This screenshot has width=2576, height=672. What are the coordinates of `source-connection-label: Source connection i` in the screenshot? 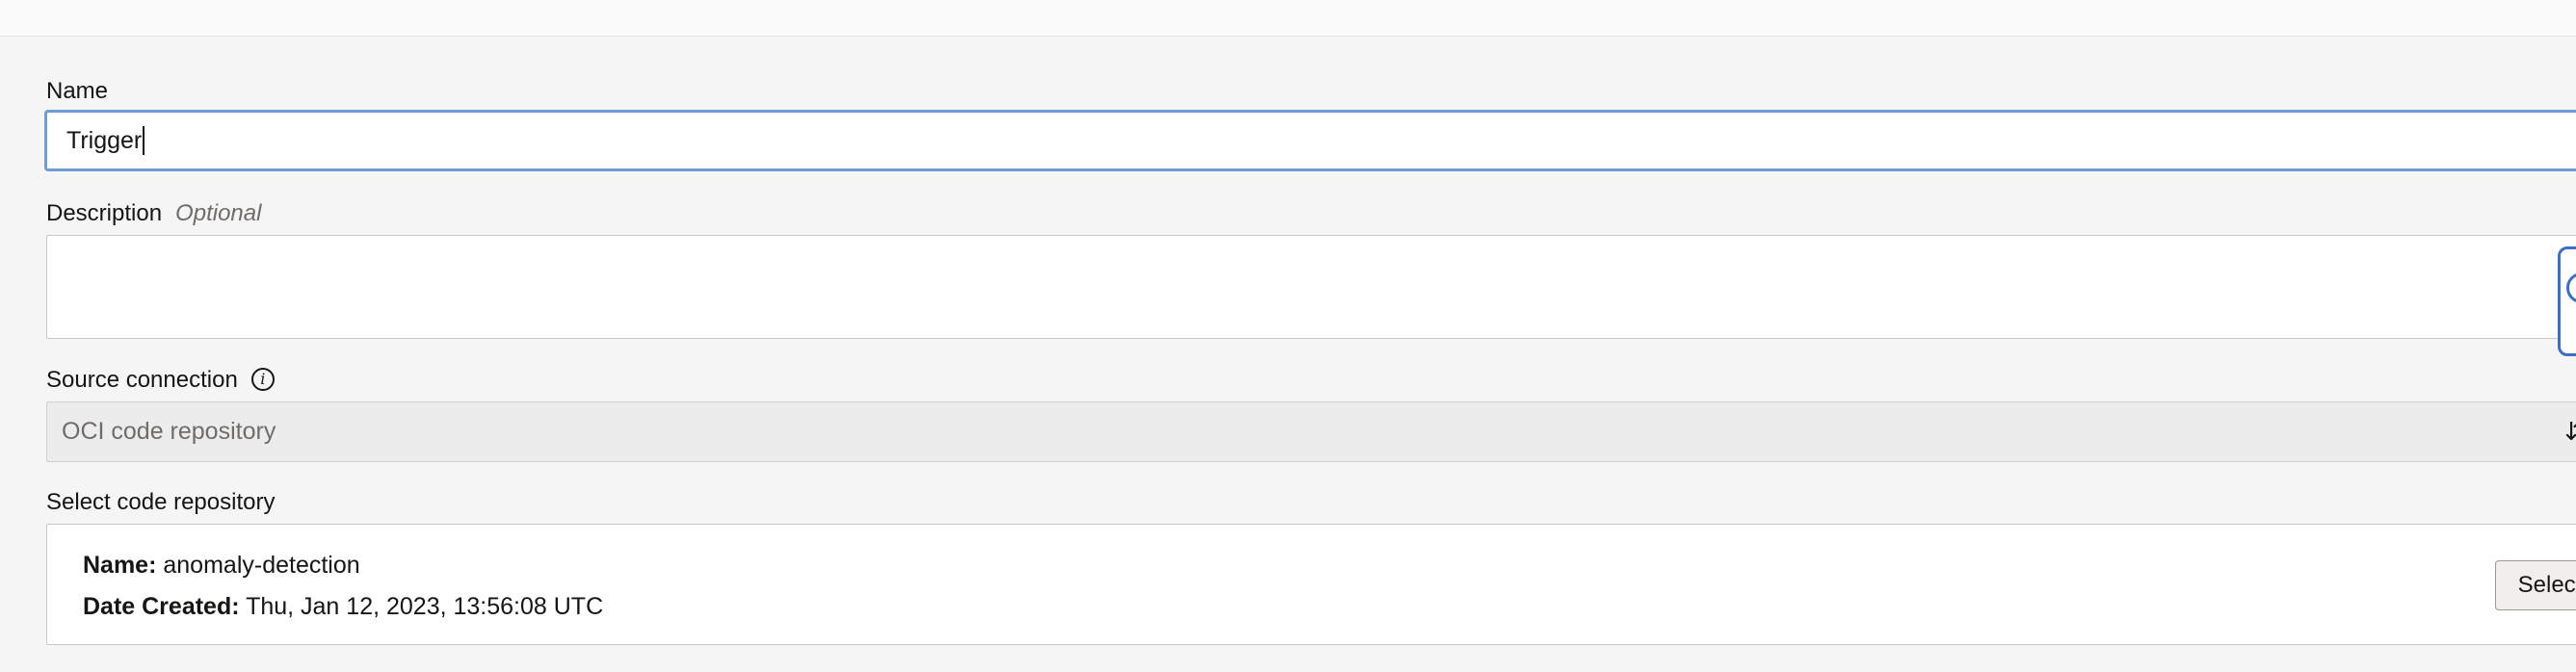 It's located at (160, 380).